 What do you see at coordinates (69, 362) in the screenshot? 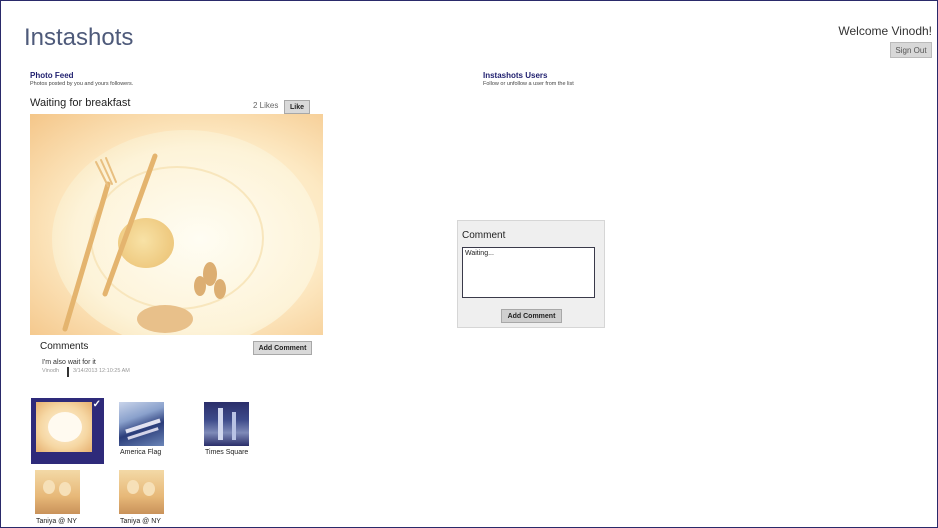
I see `comment-text: I'm also wait for it` at bounding box center [69, 362].